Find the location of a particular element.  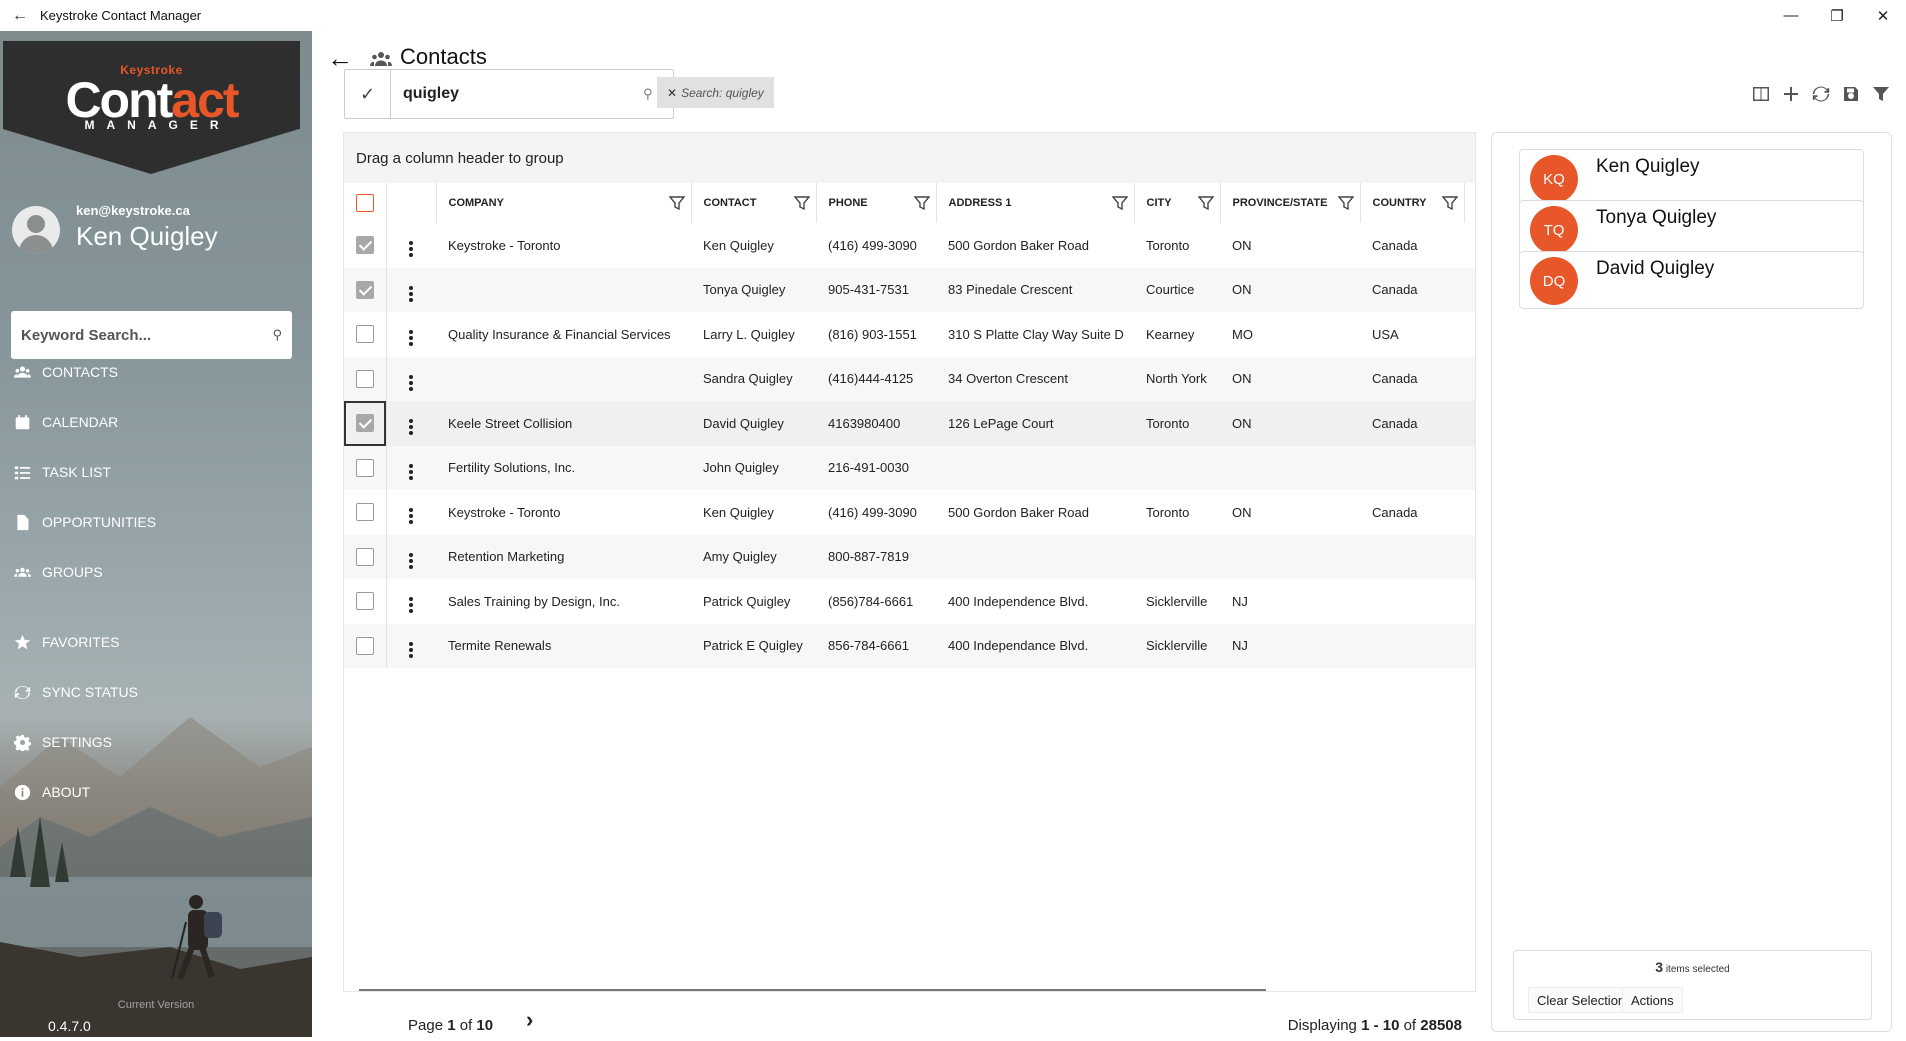

cell-contact: Sandra Quigley is located at coordinates (753, 378).